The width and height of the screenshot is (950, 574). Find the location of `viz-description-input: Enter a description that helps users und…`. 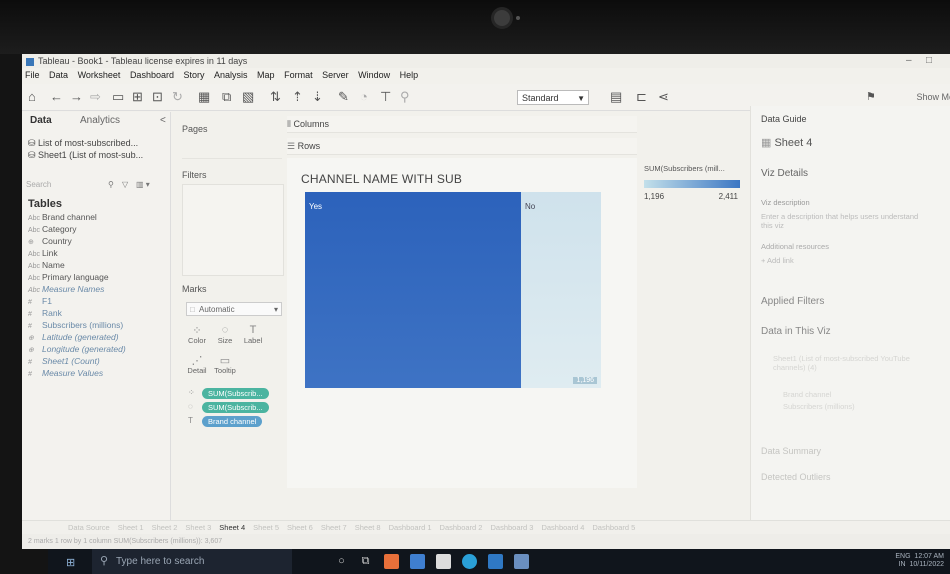

viz-description-input: Enter a description that helps users und… is located at coordinates (846, 221).